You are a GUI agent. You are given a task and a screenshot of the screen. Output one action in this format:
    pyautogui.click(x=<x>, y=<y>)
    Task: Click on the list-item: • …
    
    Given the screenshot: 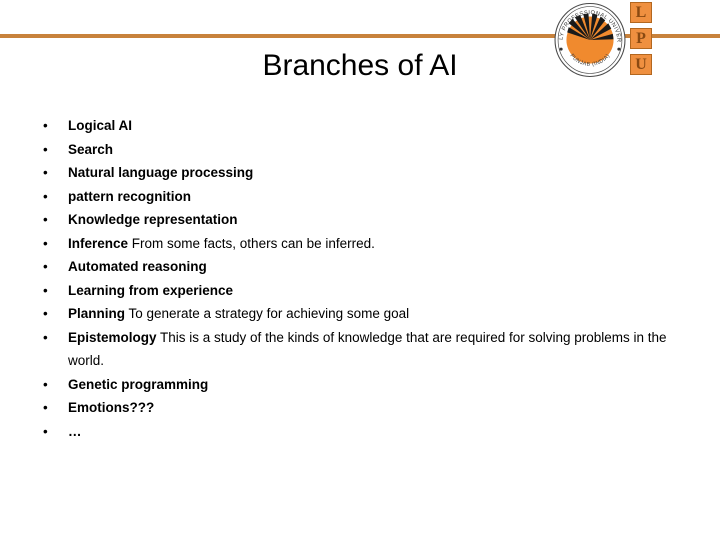 What is the action you would take?
    pyautogui.click(x=358, y=432)
    